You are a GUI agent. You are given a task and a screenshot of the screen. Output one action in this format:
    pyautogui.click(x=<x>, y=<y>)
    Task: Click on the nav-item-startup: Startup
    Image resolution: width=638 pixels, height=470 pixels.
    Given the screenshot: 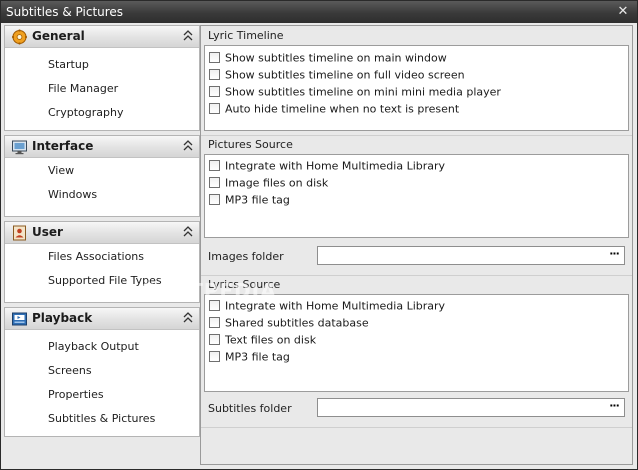 What is the action you would take?
    pyautogui.click(x=68, y=65)
    